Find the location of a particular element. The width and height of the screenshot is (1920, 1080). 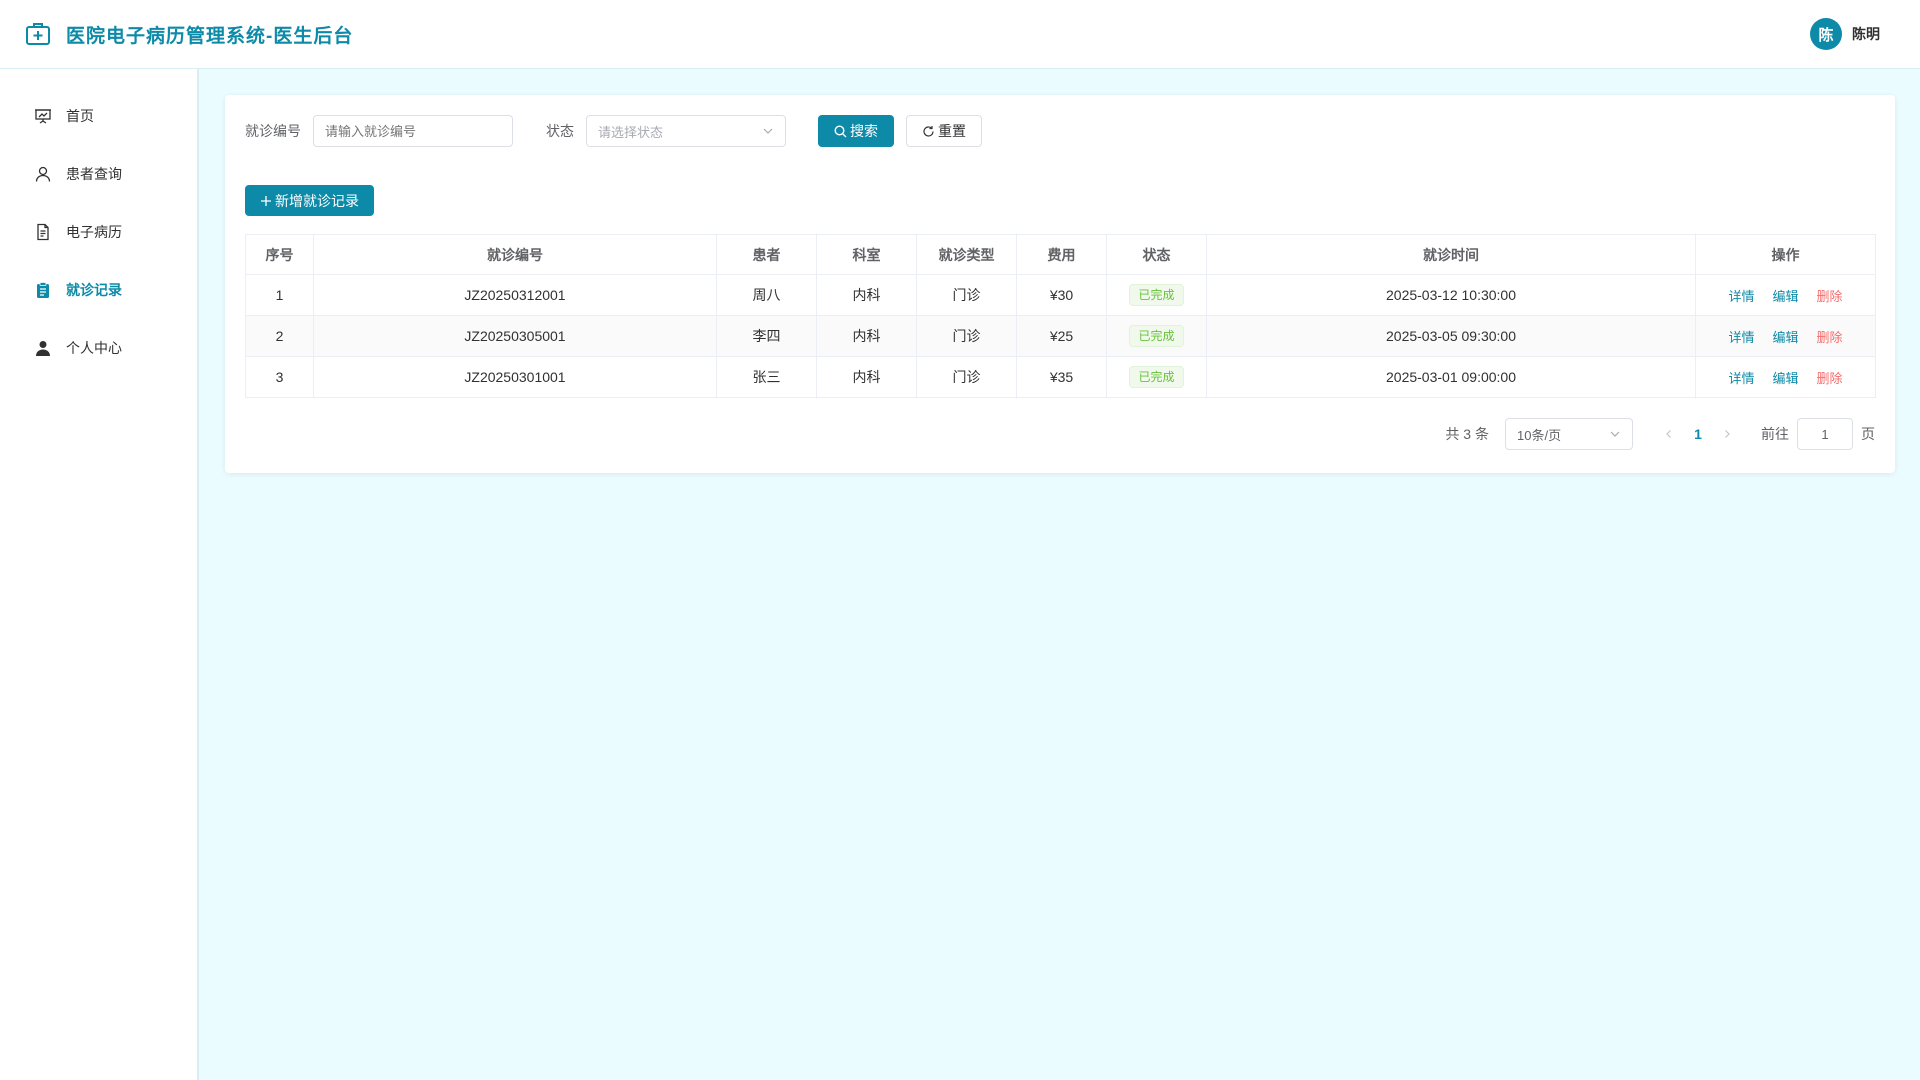

document-icon is located at coordinates (43, 232).